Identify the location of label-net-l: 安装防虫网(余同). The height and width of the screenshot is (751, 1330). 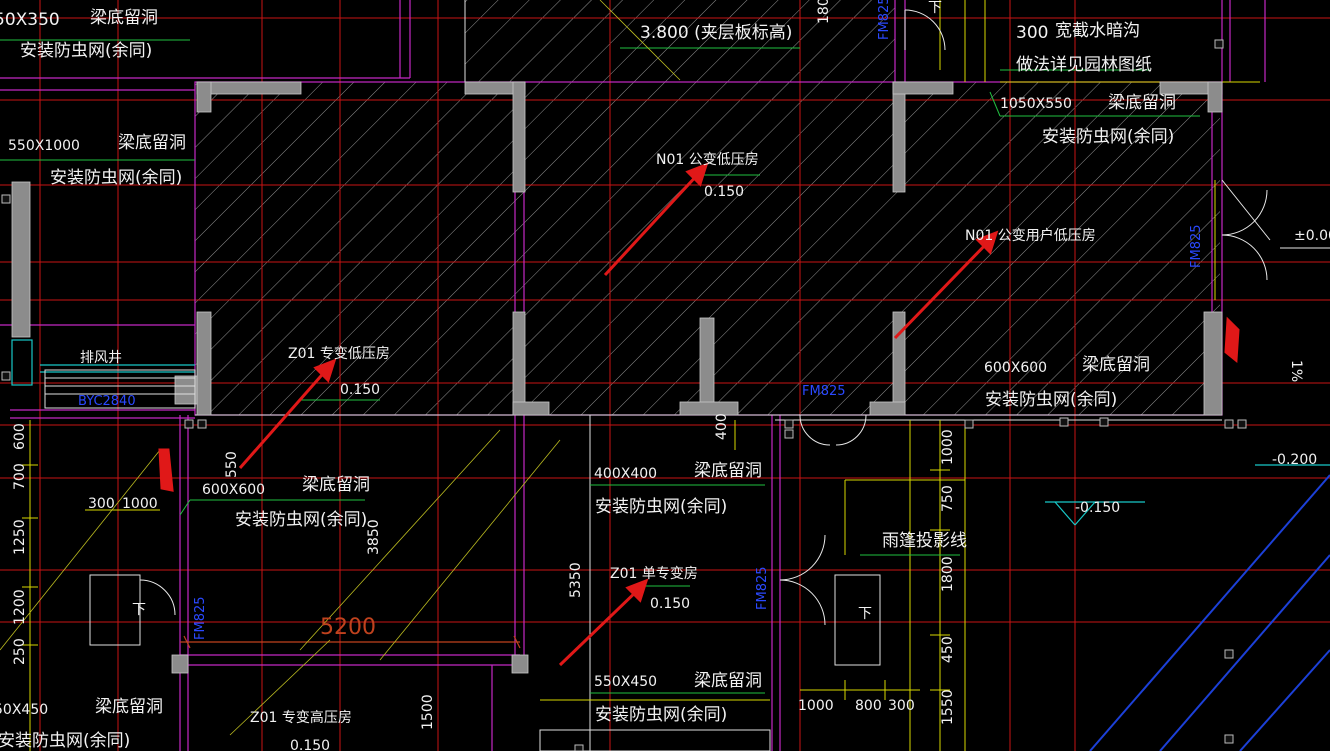
(116, 178).